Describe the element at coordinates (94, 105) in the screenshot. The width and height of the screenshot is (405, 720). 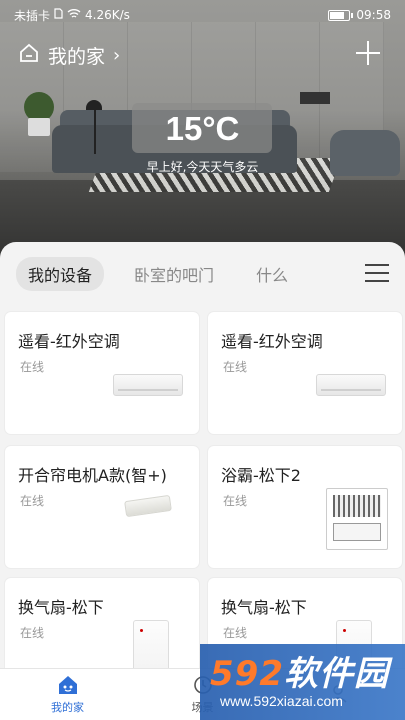
I see `lamp-head` at that location.